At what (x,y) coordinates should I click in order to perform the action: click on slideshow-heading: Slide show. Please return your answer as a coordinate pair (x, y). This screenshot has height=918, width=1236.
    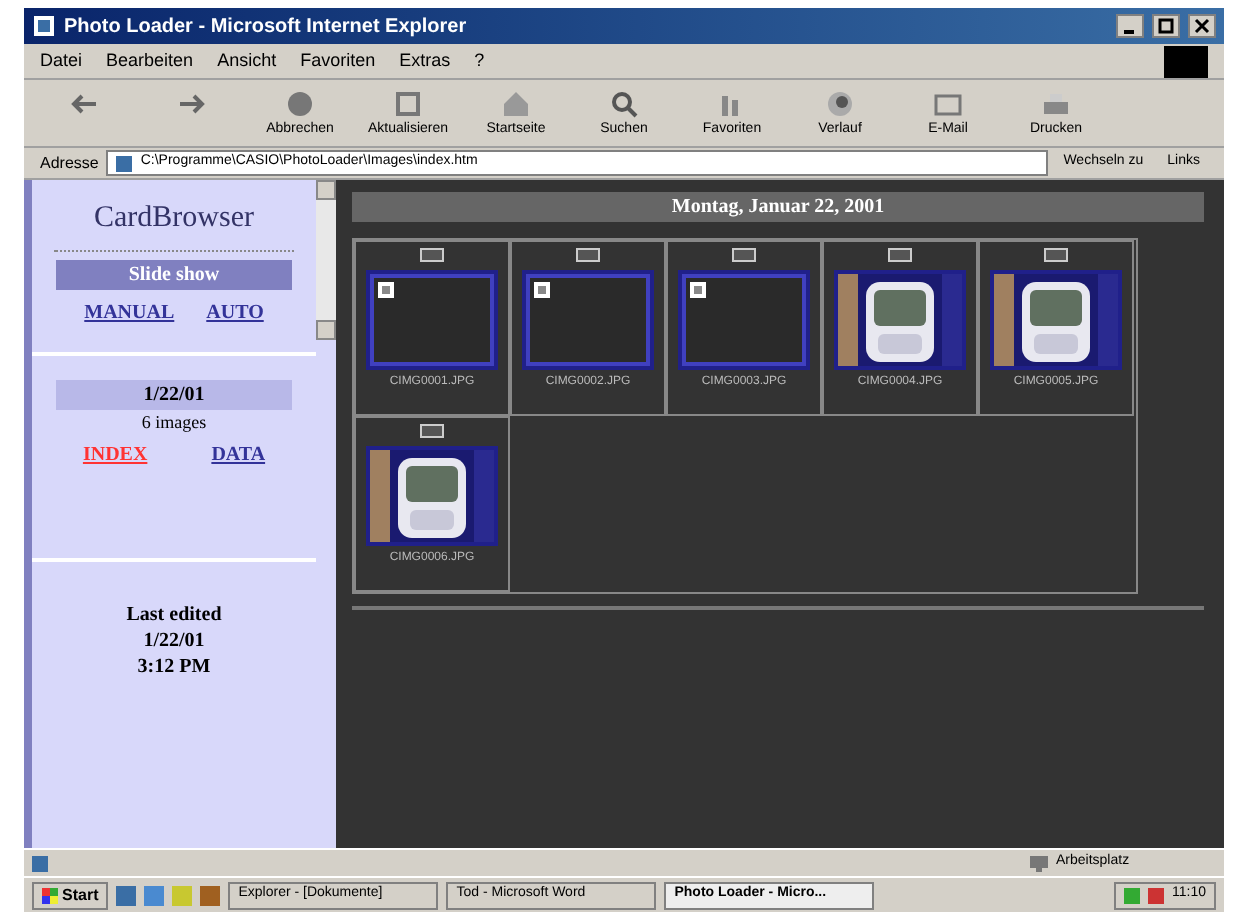
    Looking at the image, I should click on (174, 274).